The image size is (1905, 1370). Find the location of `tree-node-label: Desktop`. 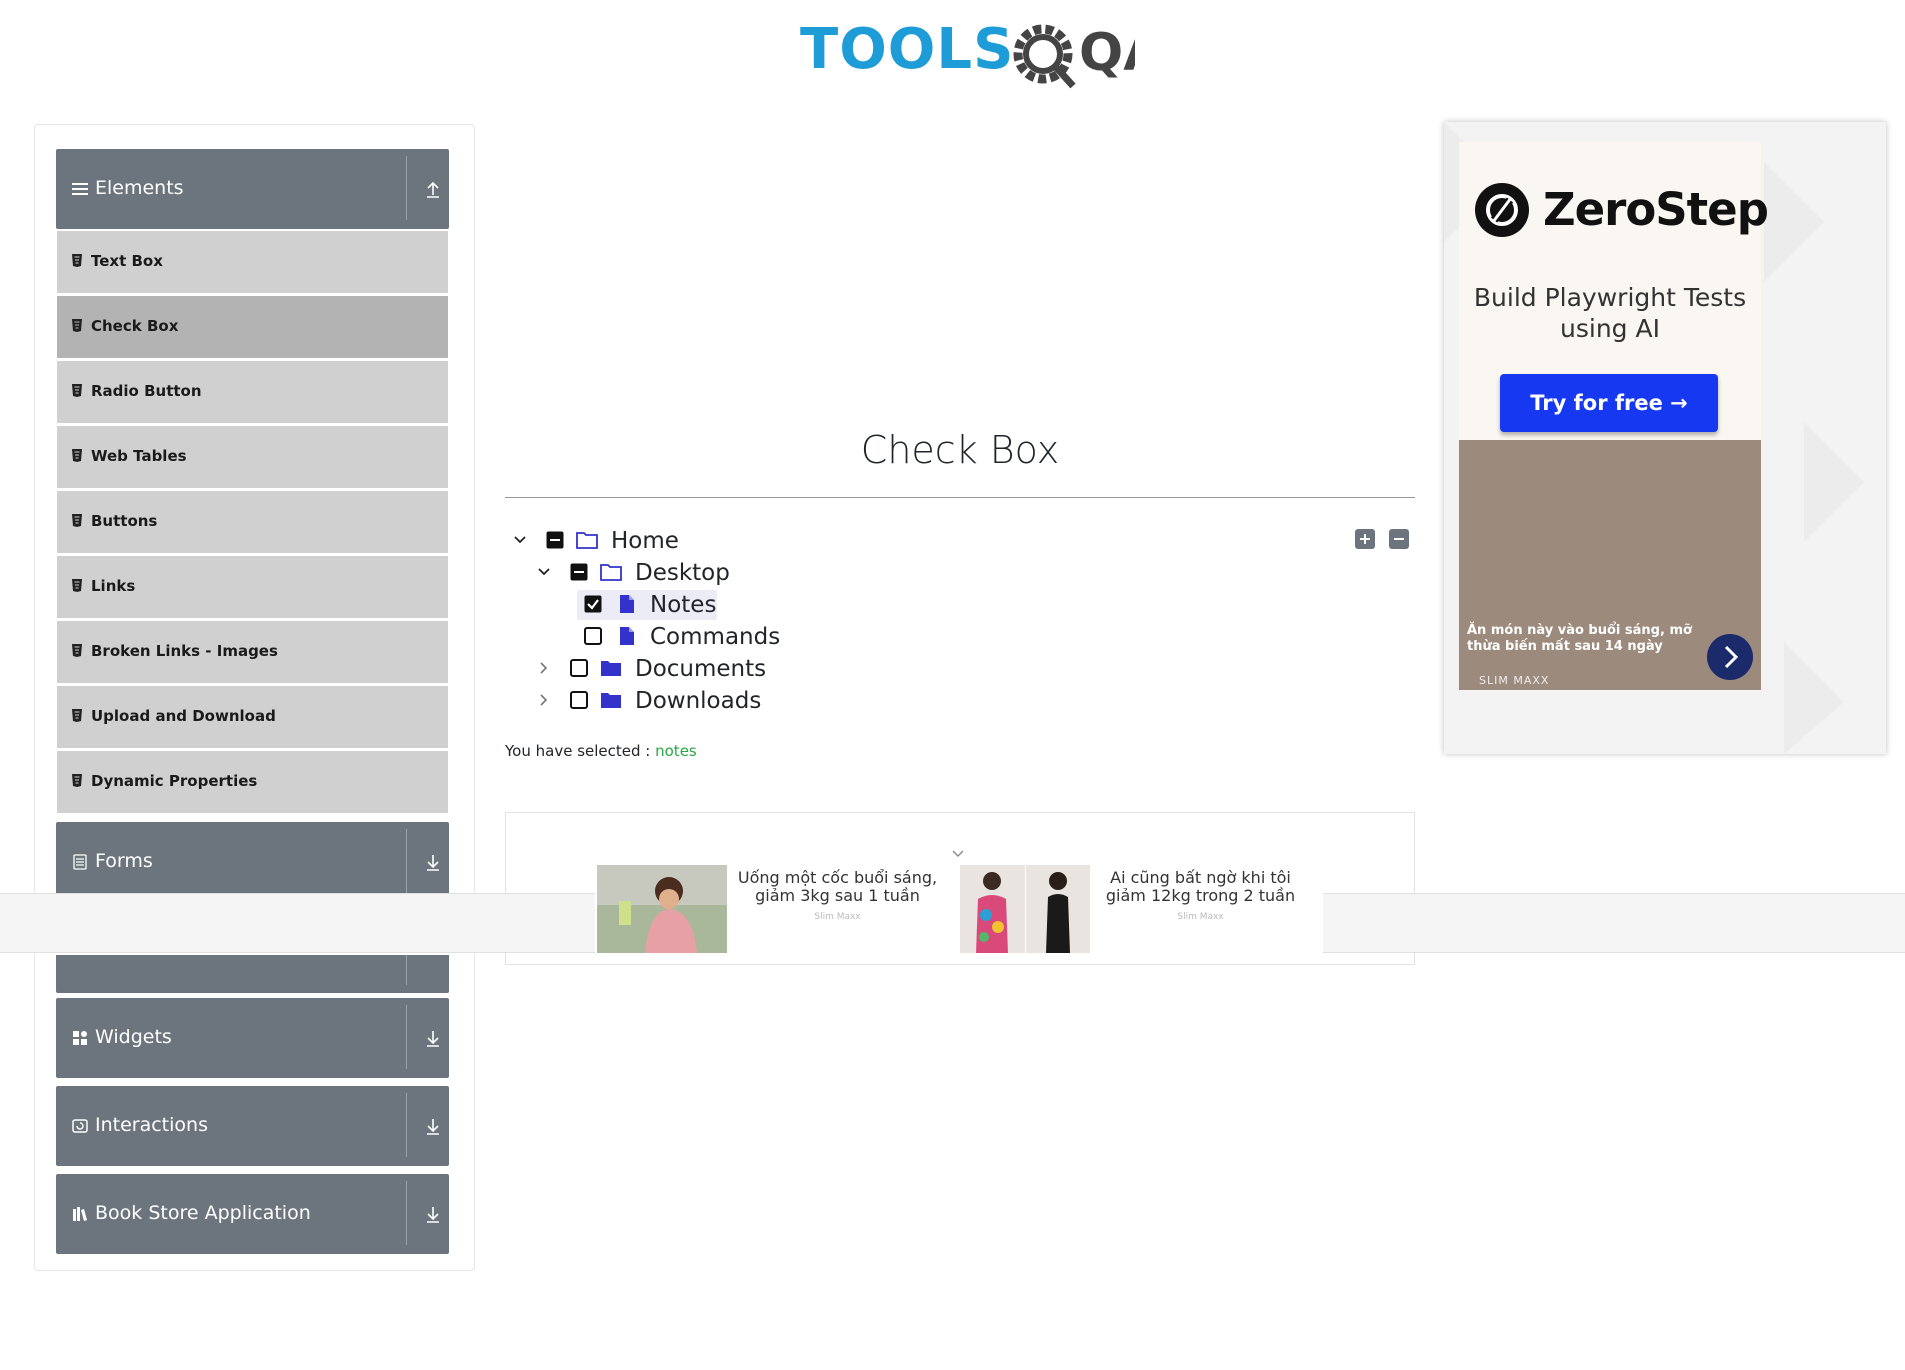

tree-node-label: Desktop is located at coordinates (682, 573).